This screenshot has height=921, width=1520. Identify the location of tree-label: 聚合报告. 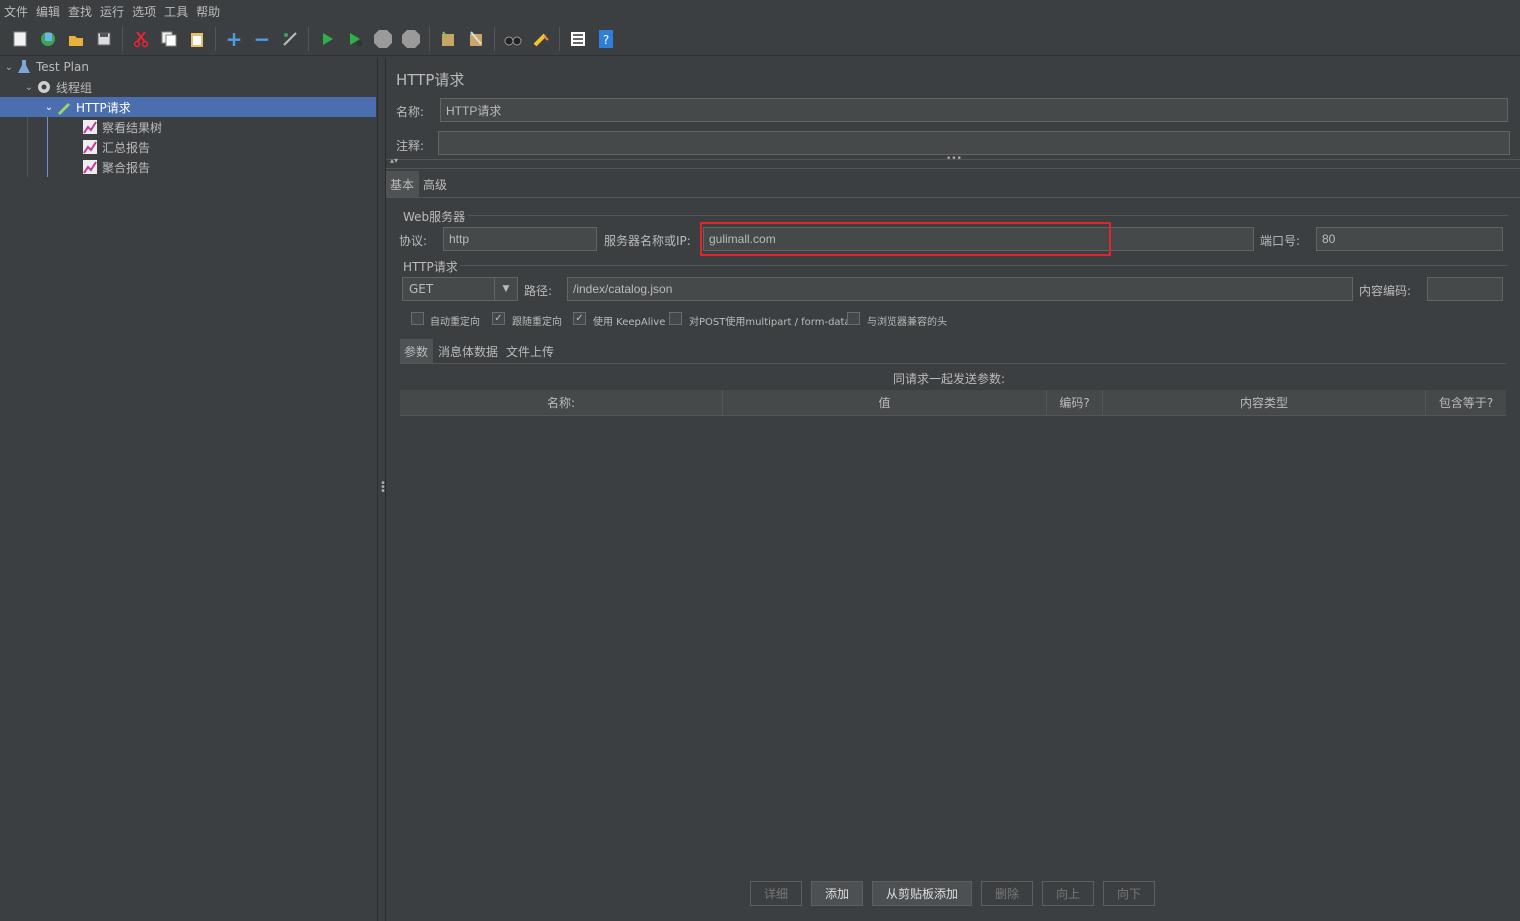
(126, 167).